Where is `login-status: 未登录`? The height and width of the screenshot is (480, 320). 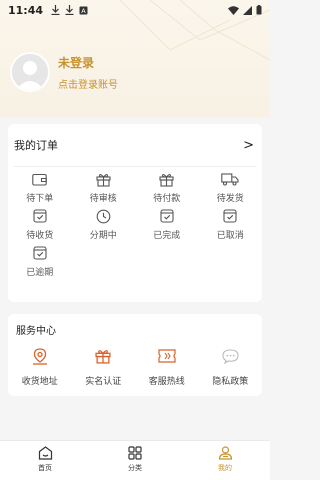 login-status: 未登录 is located at coordinates (88, 62).